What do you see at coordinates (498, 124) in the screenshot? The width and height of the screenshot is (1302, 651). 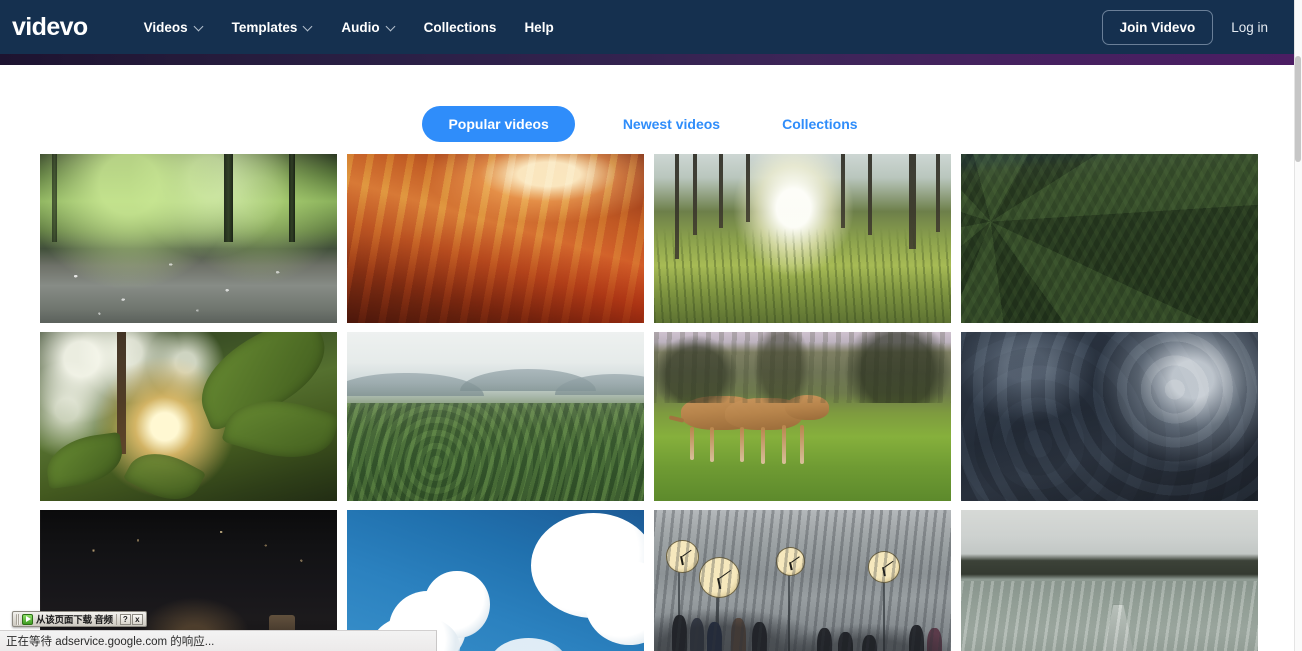 I see `tab-popular-videos: Popular videos` at bounding box center [498, 124].